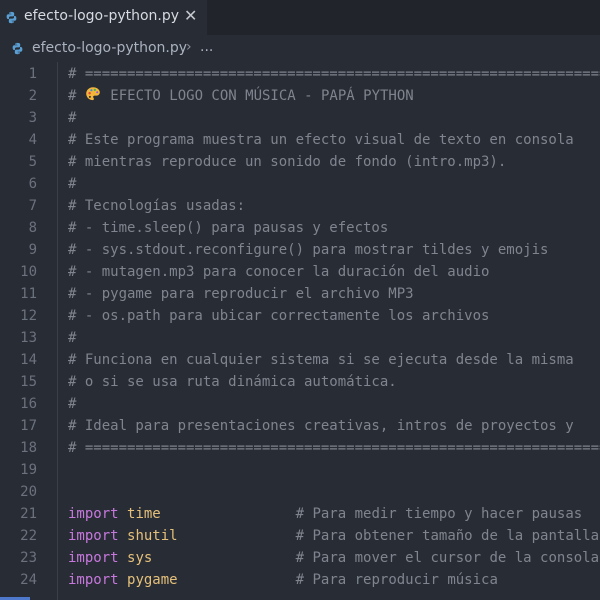 The image size is (600, 600). I want to click on line-content: # Tecnologías usadas:, so click(156, 206).